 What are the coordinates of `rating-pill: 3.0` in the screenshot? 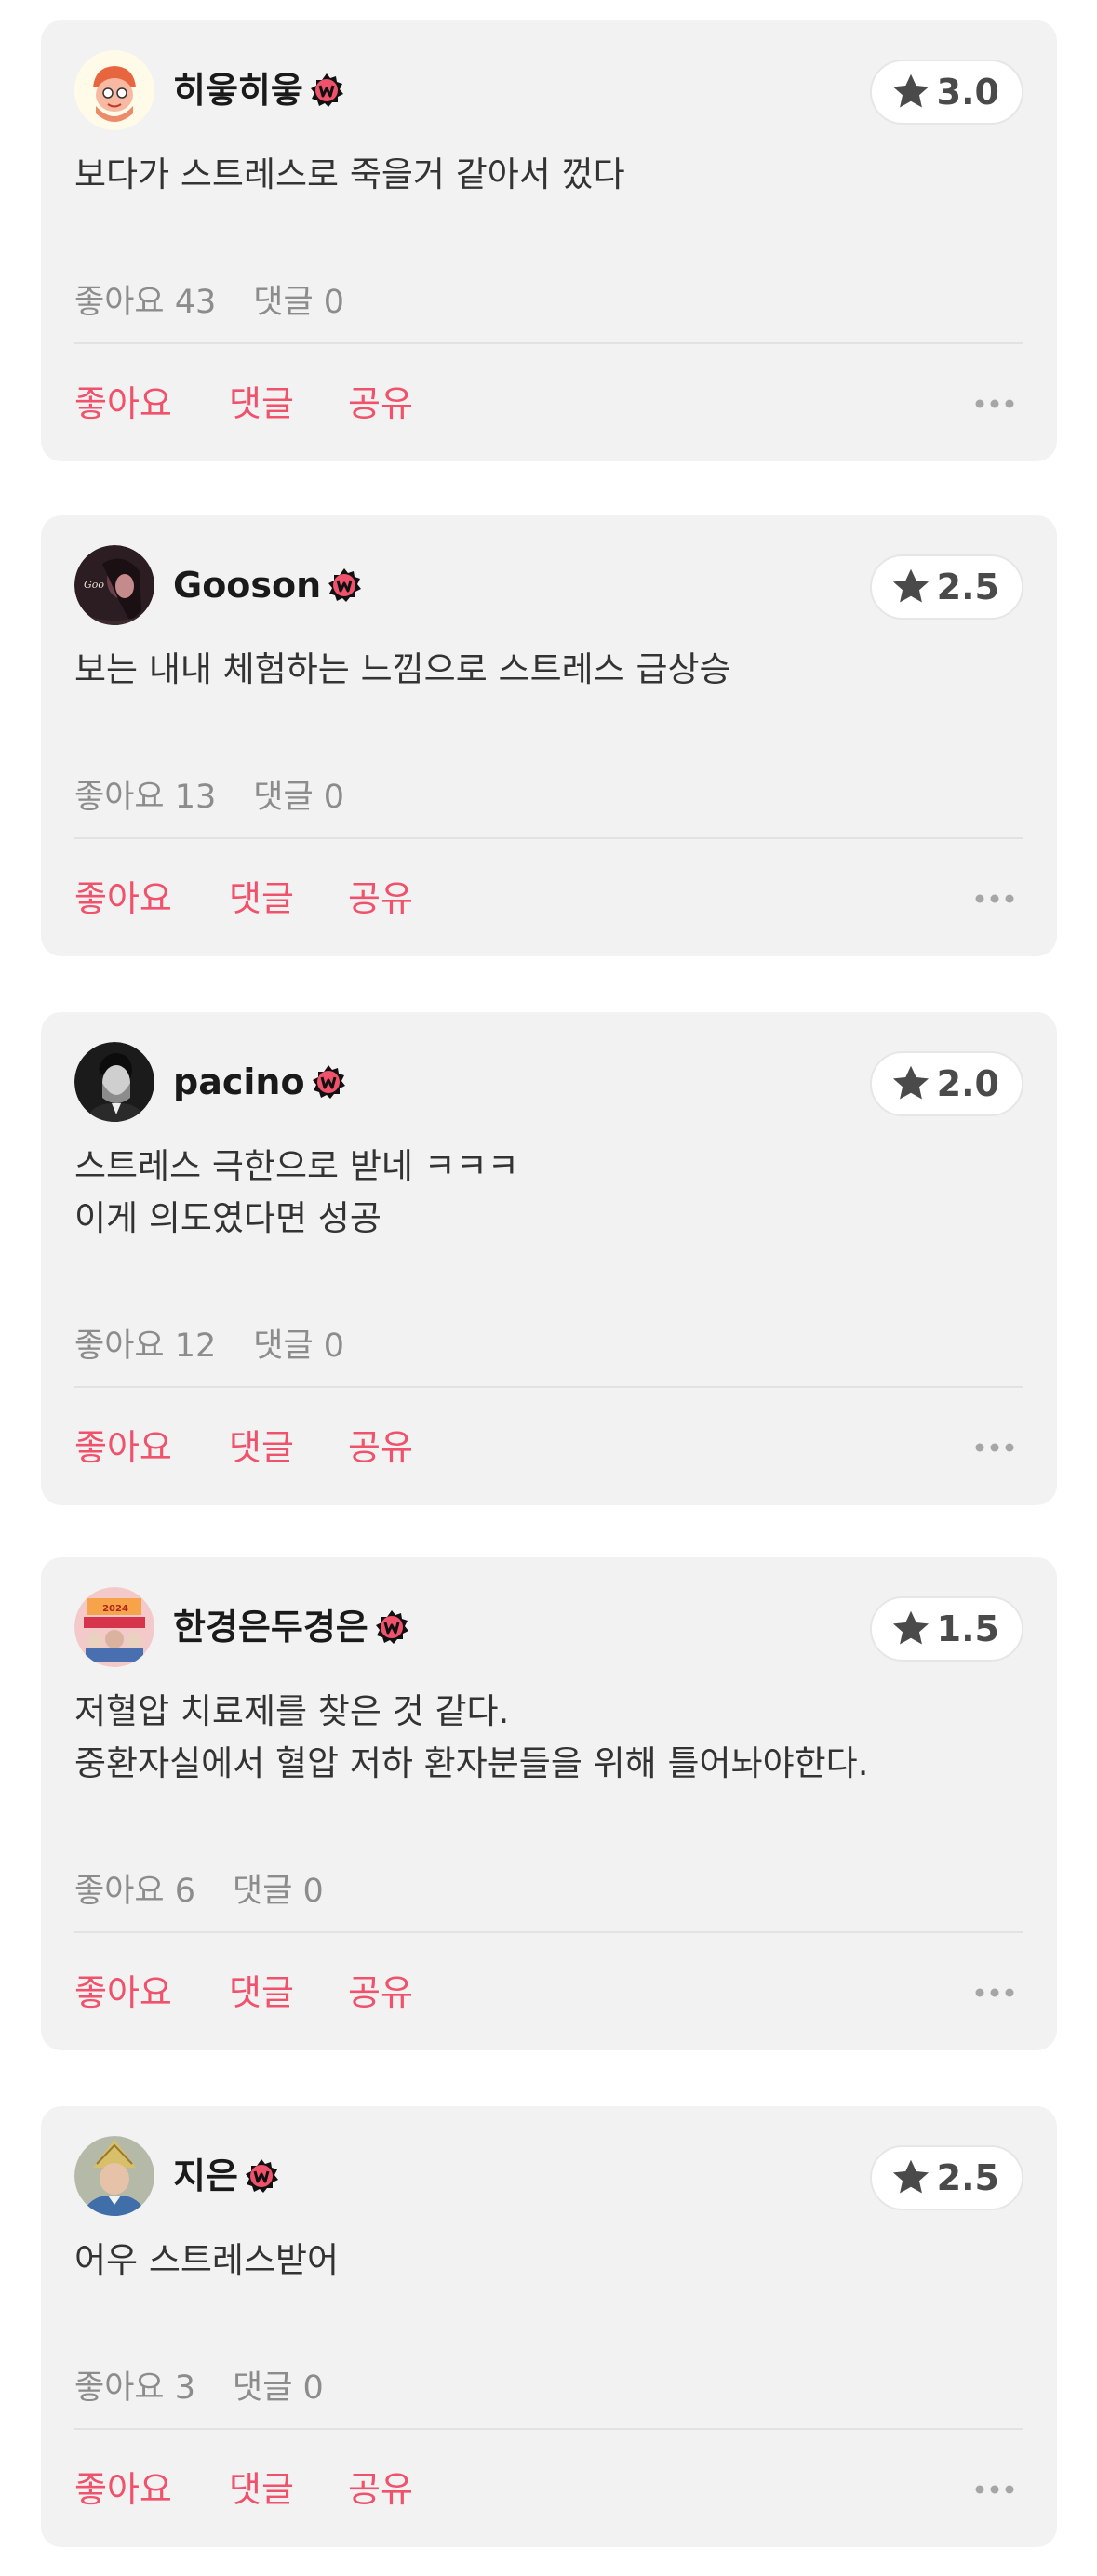 It's located at (946, 92).